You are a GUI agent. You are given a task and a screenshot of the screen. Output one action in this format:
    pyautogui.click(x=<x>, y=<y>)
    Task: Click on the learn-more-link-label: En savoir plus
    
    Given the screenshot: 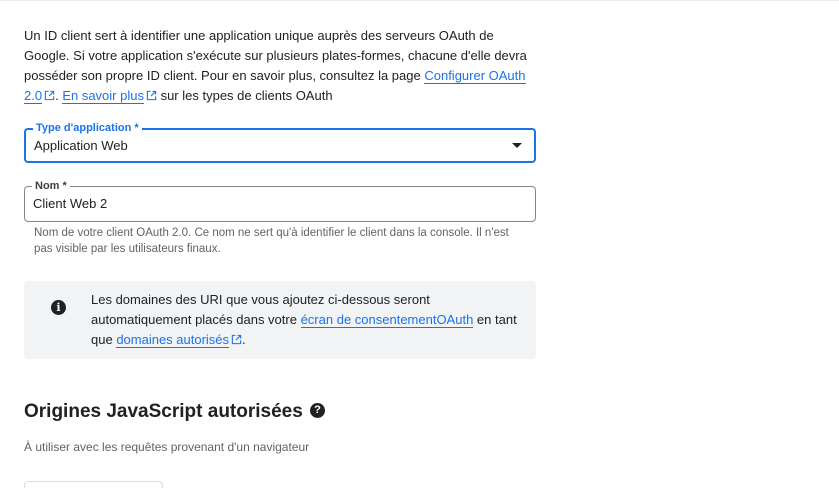 What is the action you would take?
    pyautogui.click(x=103, y=95)
    